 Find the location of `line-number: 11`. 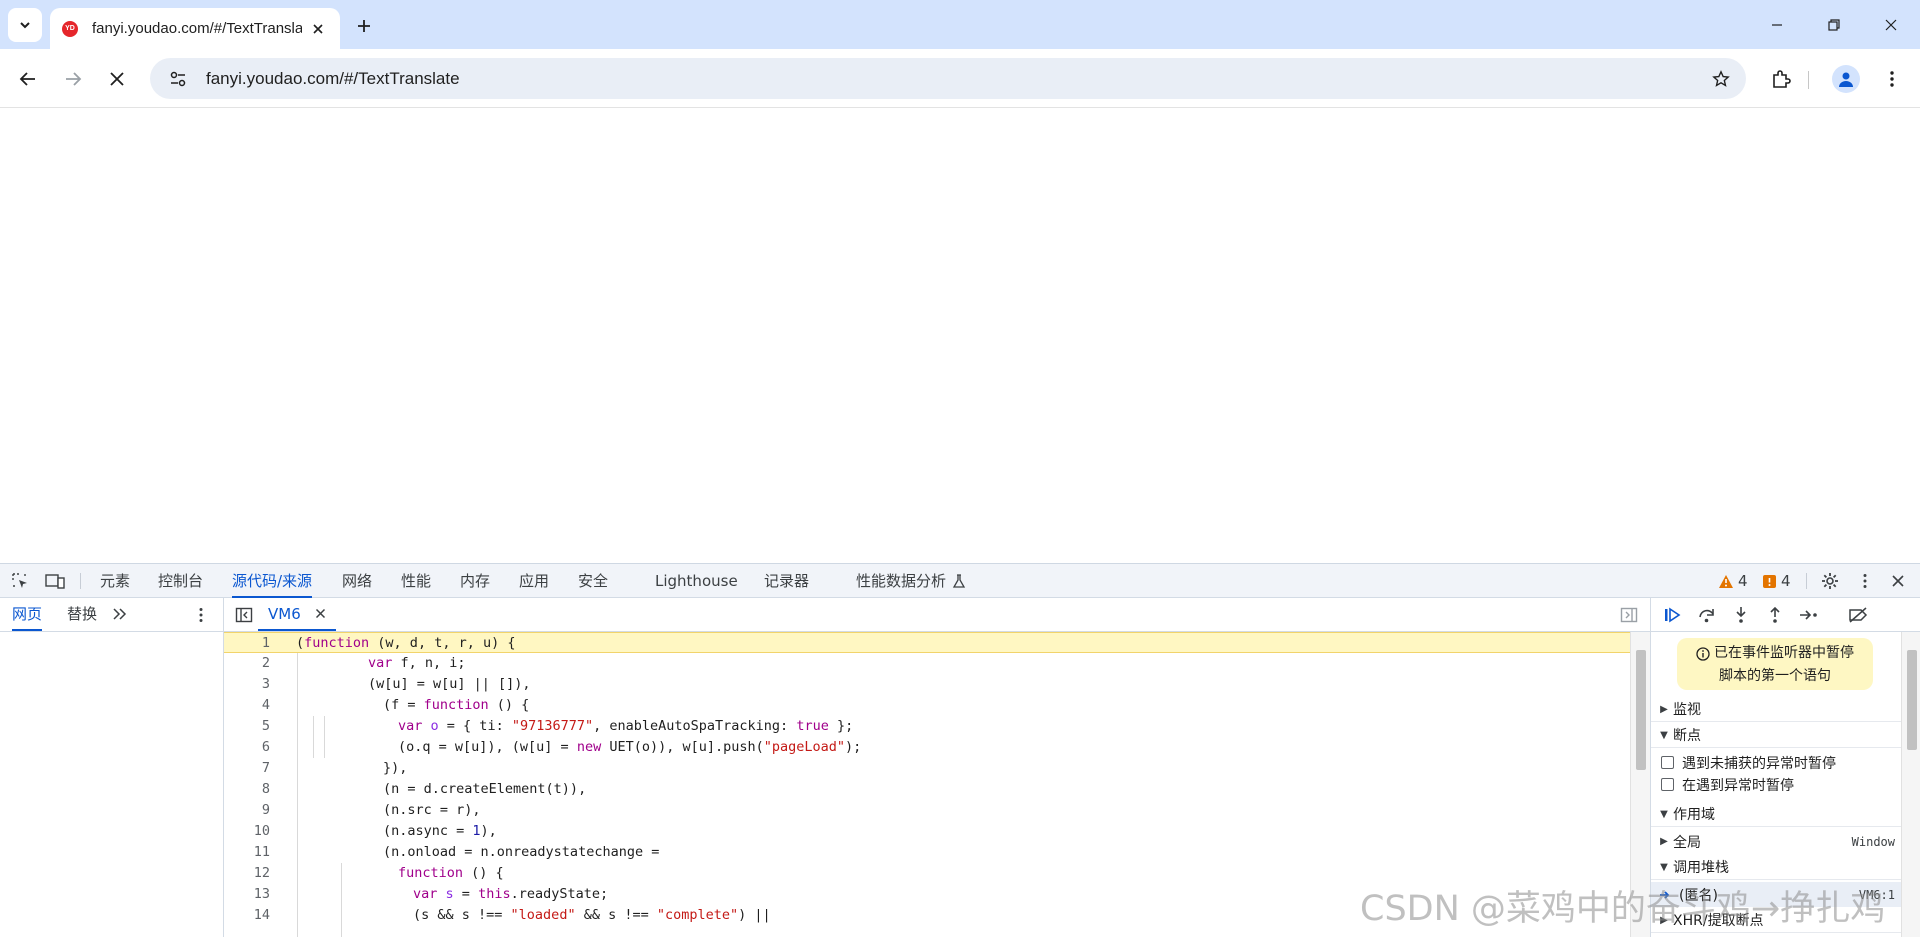

line-number: 11 is located at coordinates (247, 852).